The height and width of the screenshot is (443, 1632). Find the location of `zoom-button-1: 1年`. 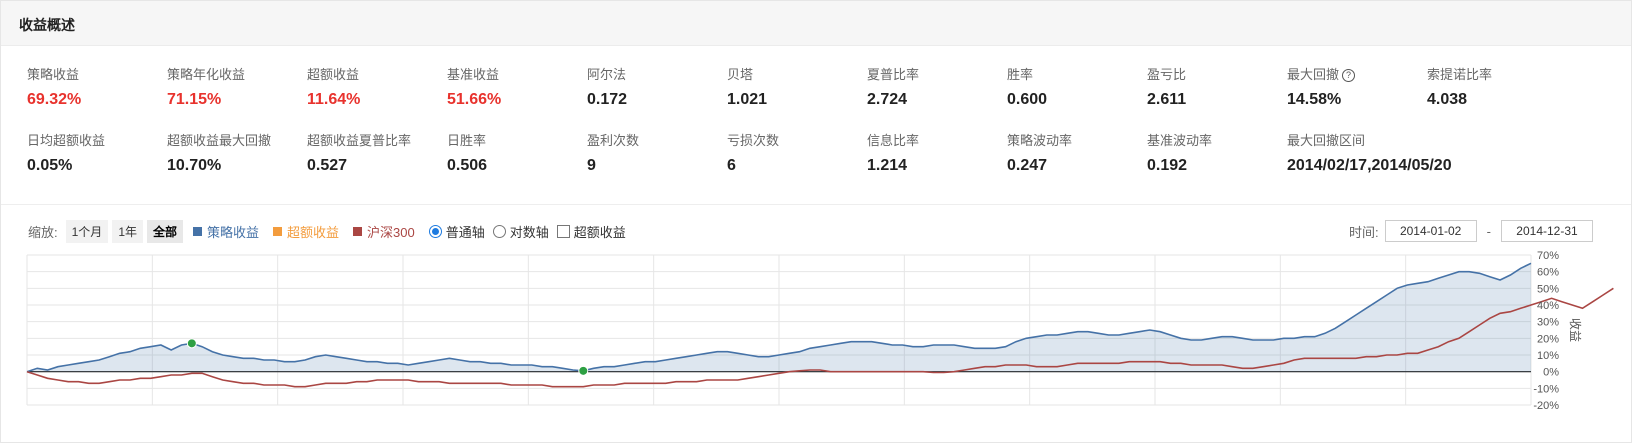

zoom-button-1: 1年 is located at coordinates (127, 231).